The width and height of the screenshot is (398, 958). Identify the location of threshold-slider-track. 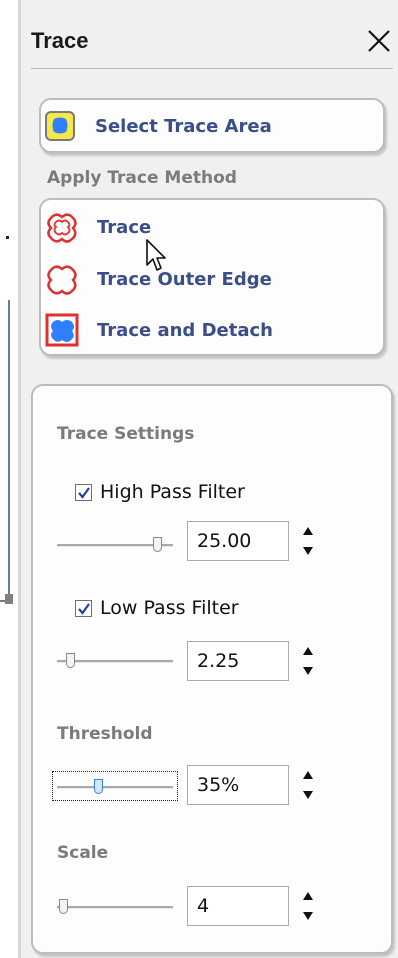
(115, 787).